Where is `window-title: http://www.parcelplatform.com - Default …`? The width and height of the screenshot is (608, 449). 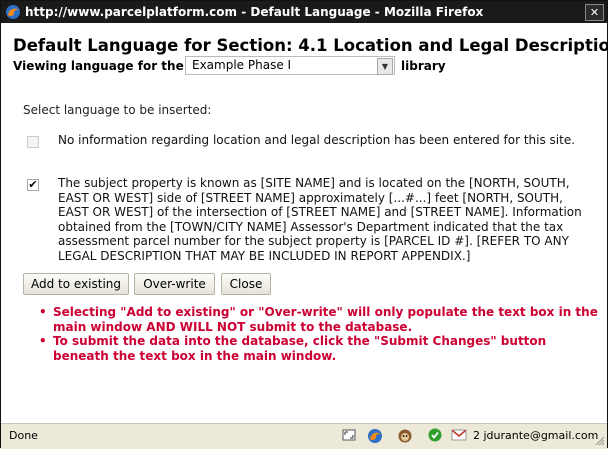
window-title: http://www.parcelplatform.com - Default … is located at coordinates (254, 12).